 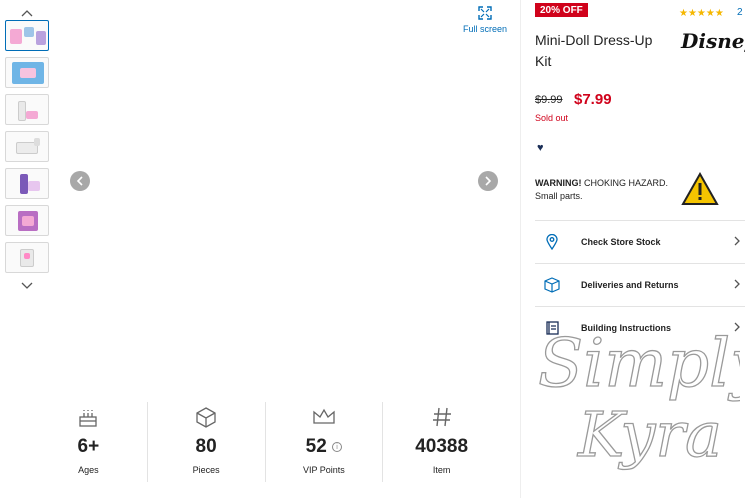 What do you see at coordinates (316, 446) in the screenshot?
I see `vip-points-value: 52` at bounding box center [316, 446].